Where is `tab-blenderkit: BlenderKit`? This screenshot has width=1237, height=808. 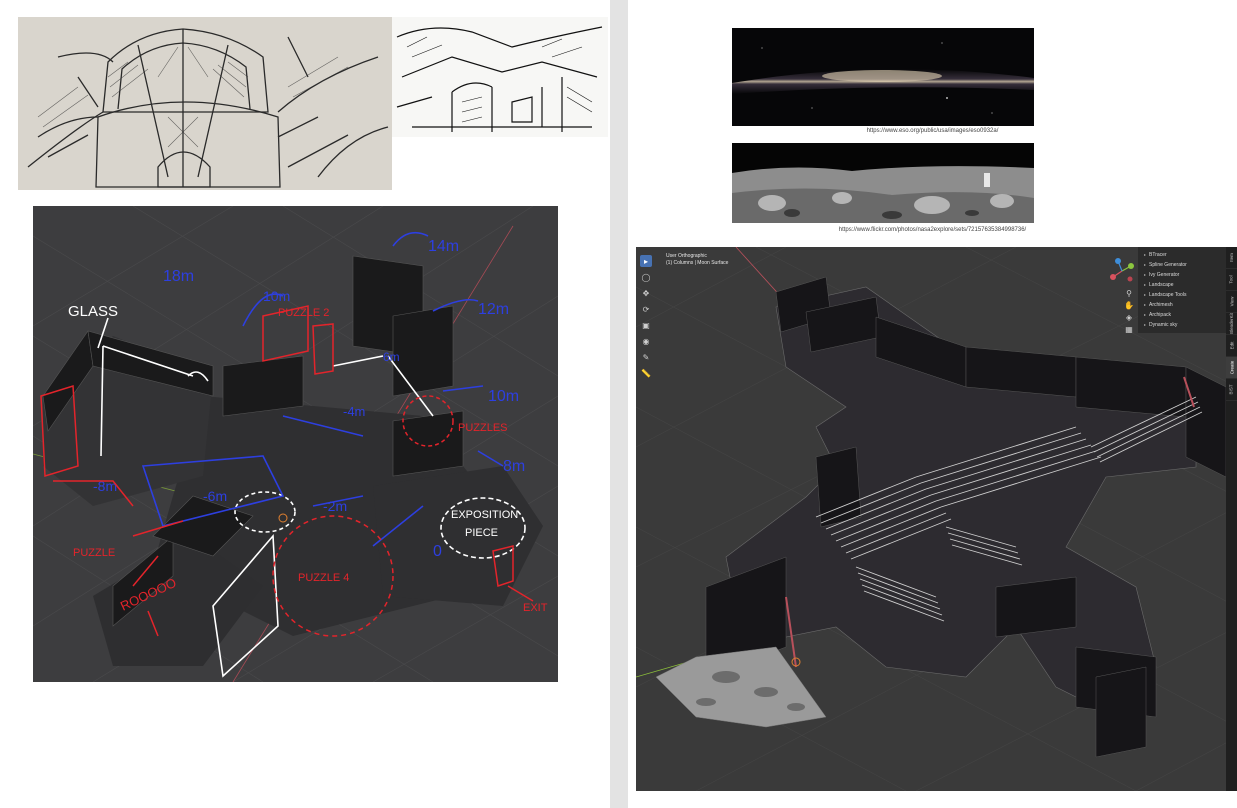
tab-blenderkit: BlenderKit is located at coordinates (1231, 324).